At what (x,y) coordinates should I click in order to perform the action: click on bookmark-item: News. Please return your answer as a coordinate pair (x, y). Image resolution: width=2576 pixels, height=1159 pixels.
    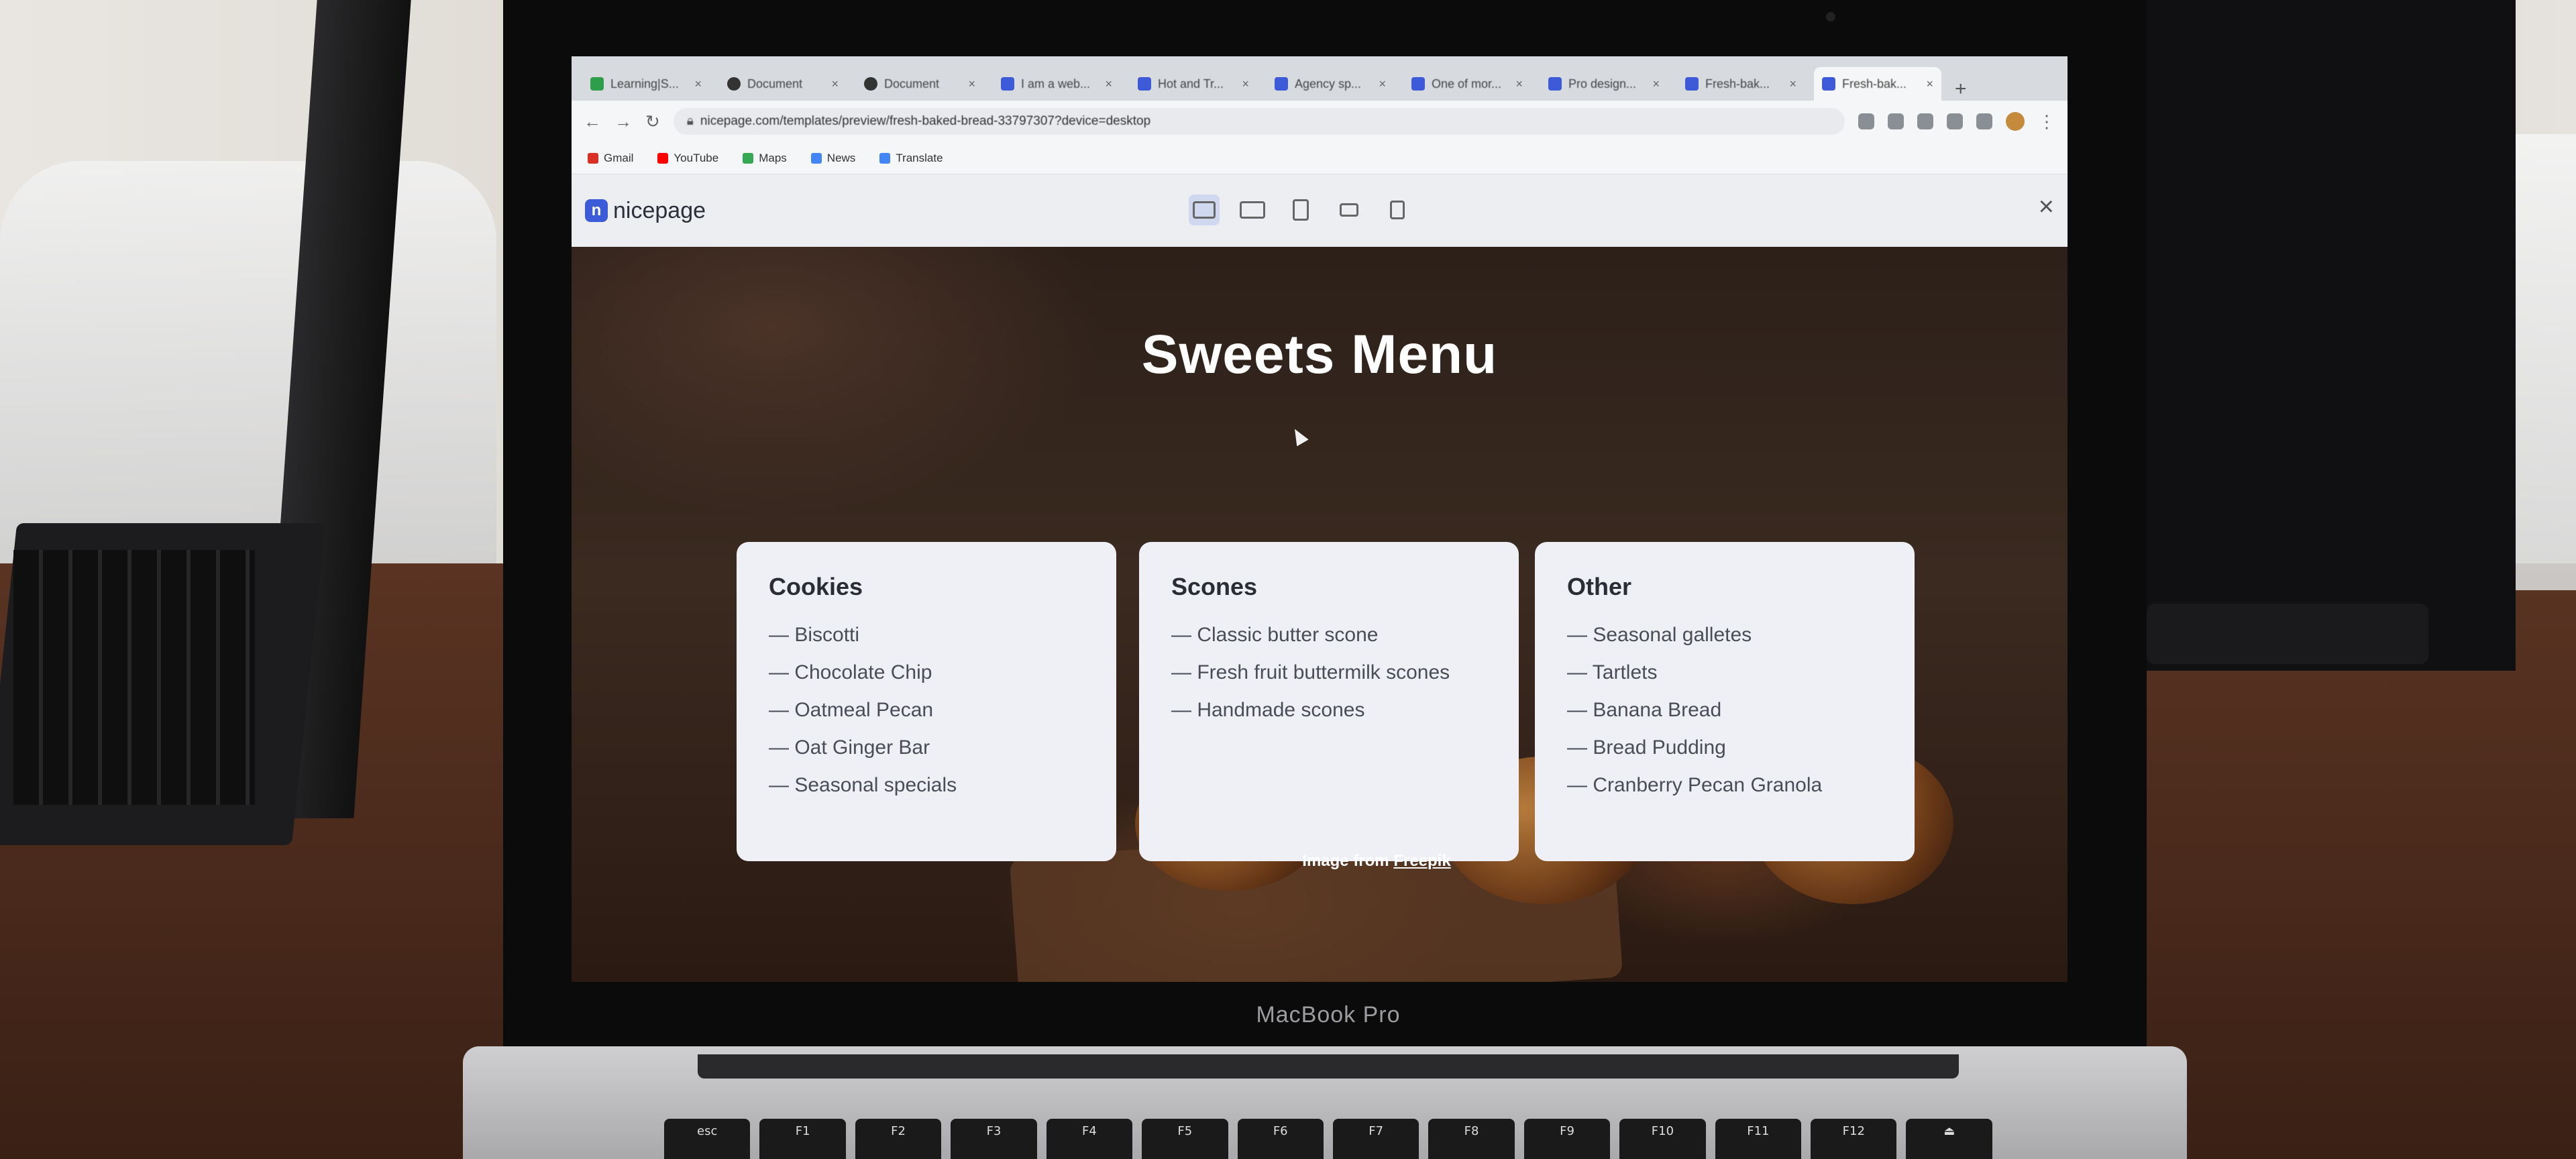
    Looking at the image, I should click on (832, 158).